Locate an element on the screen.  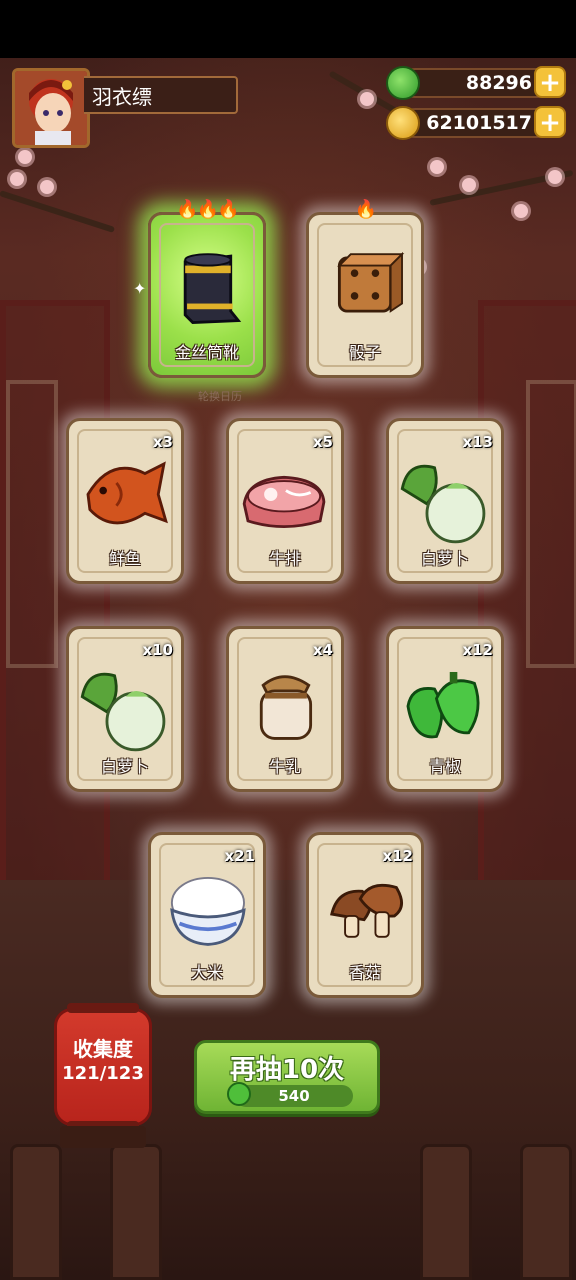
card-label: 鲜鱼 is located at coordinates (124, 558).